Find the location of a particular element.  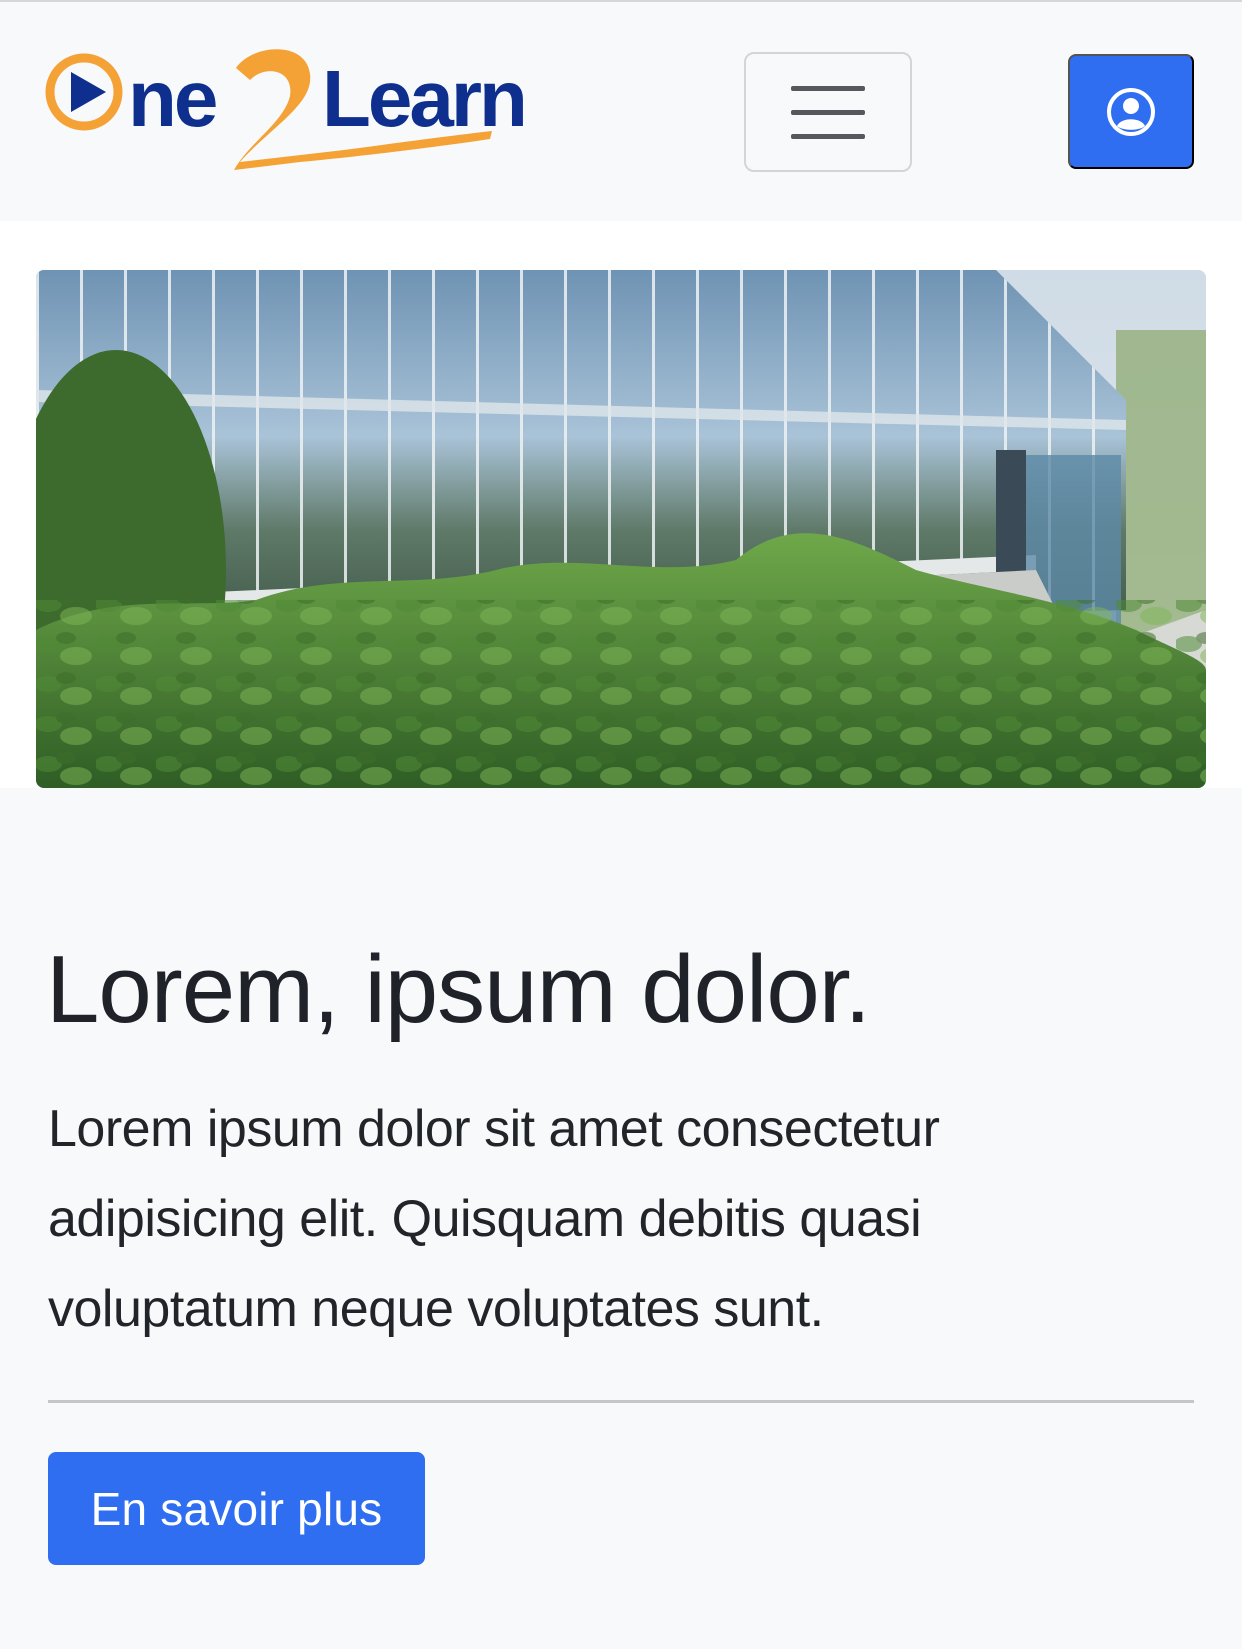

logo-graphic: ne Learn is located at coordinates (286, 109).